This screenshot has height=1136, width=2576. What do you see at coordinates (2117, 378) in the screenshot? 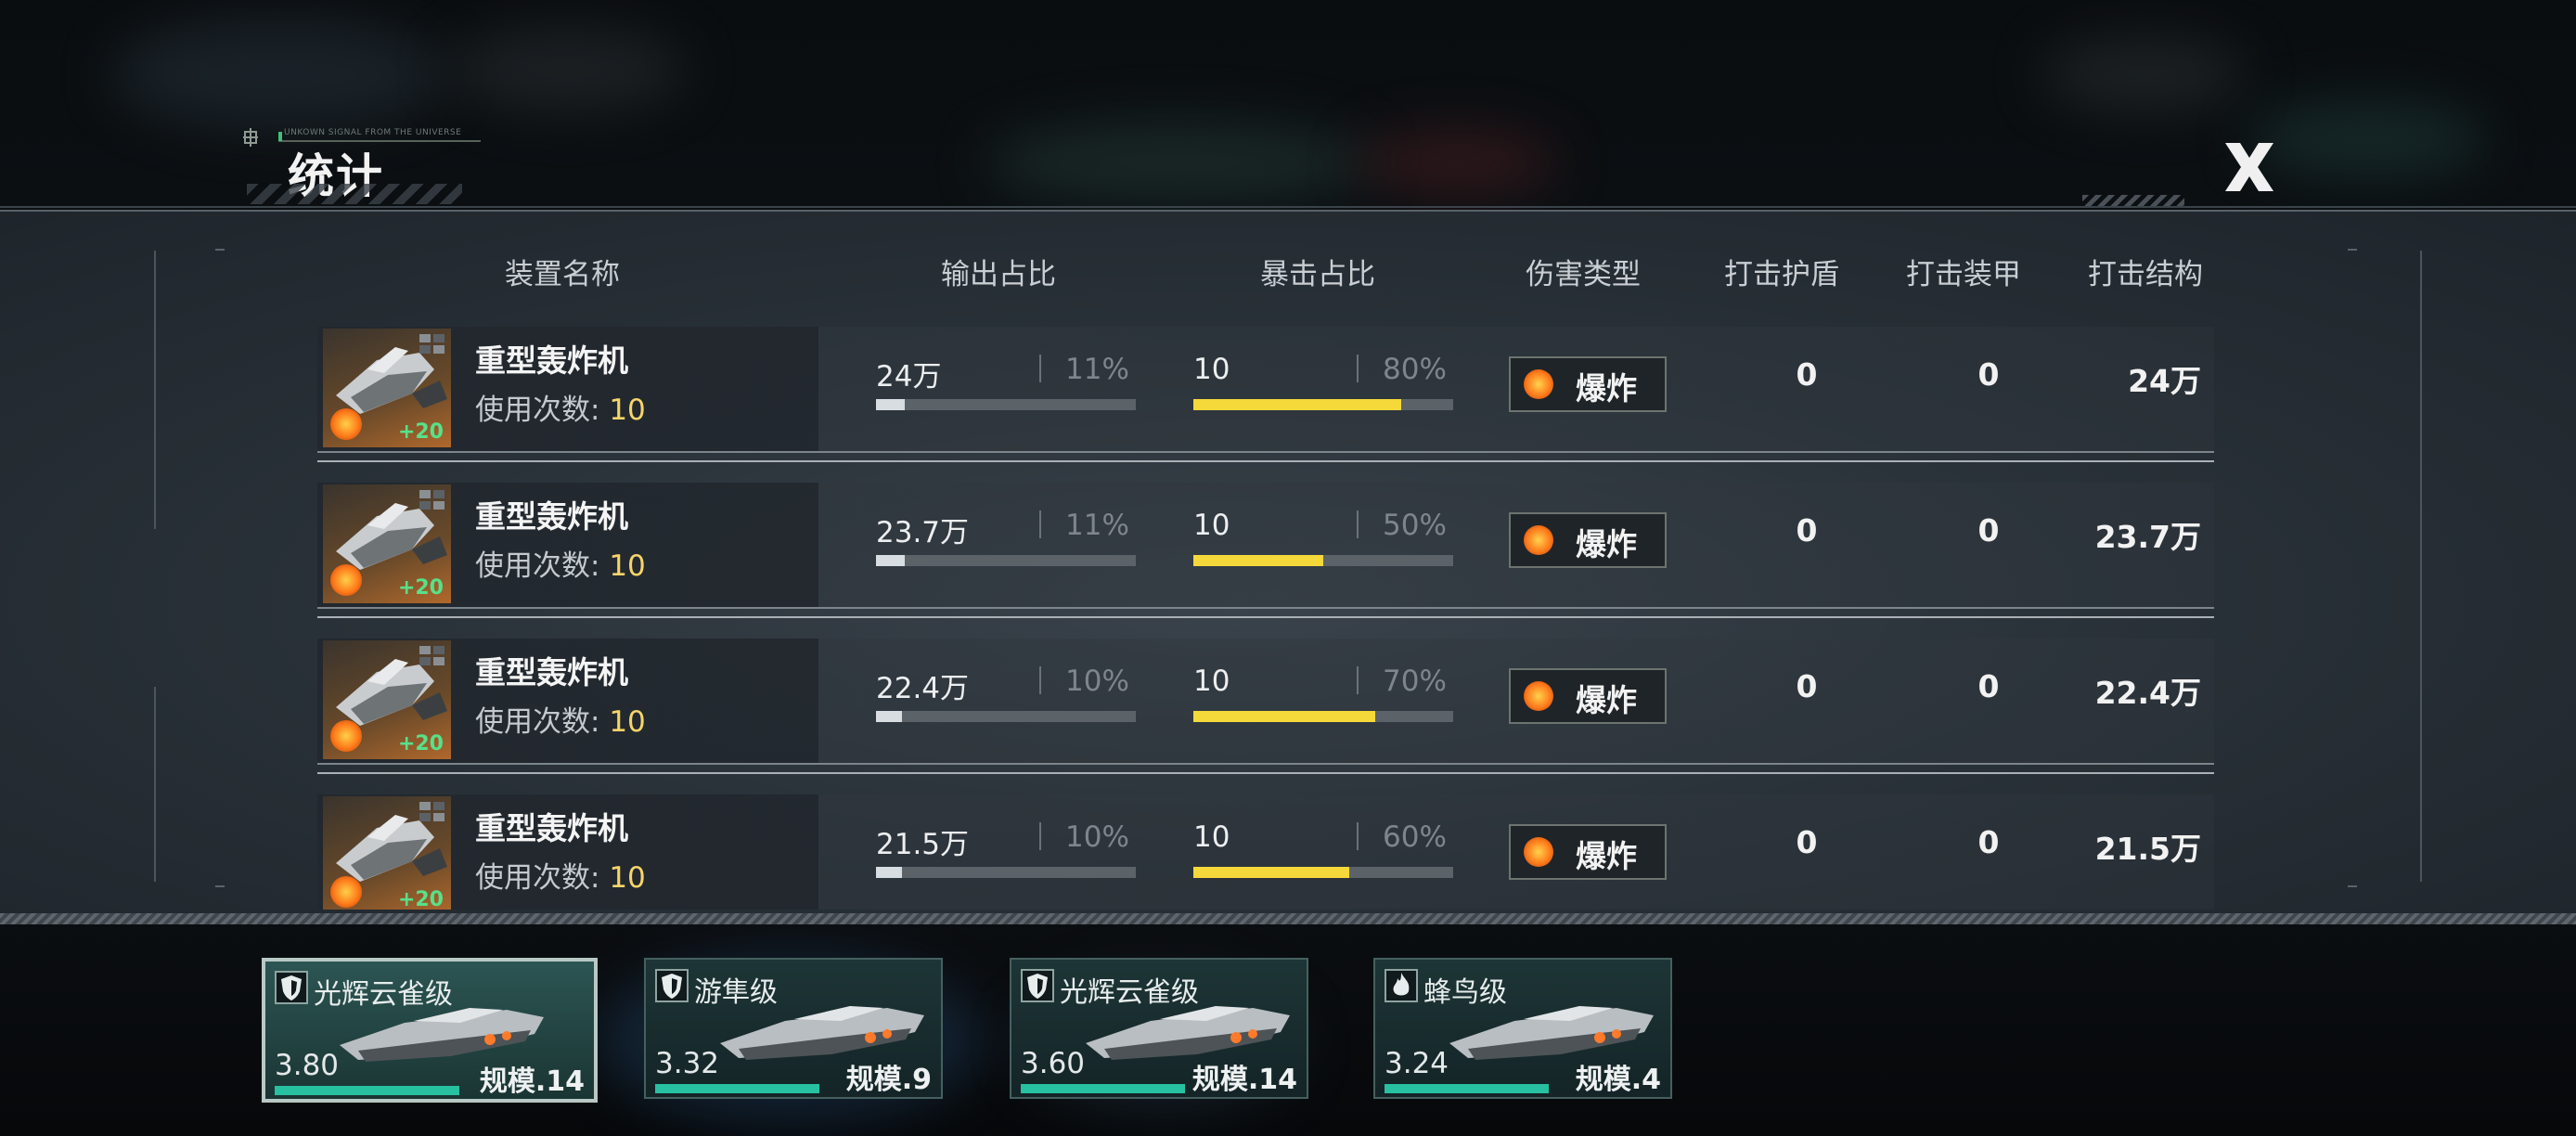
I see `structure-hit-value: 24万` at bounding box center [2117, 378].